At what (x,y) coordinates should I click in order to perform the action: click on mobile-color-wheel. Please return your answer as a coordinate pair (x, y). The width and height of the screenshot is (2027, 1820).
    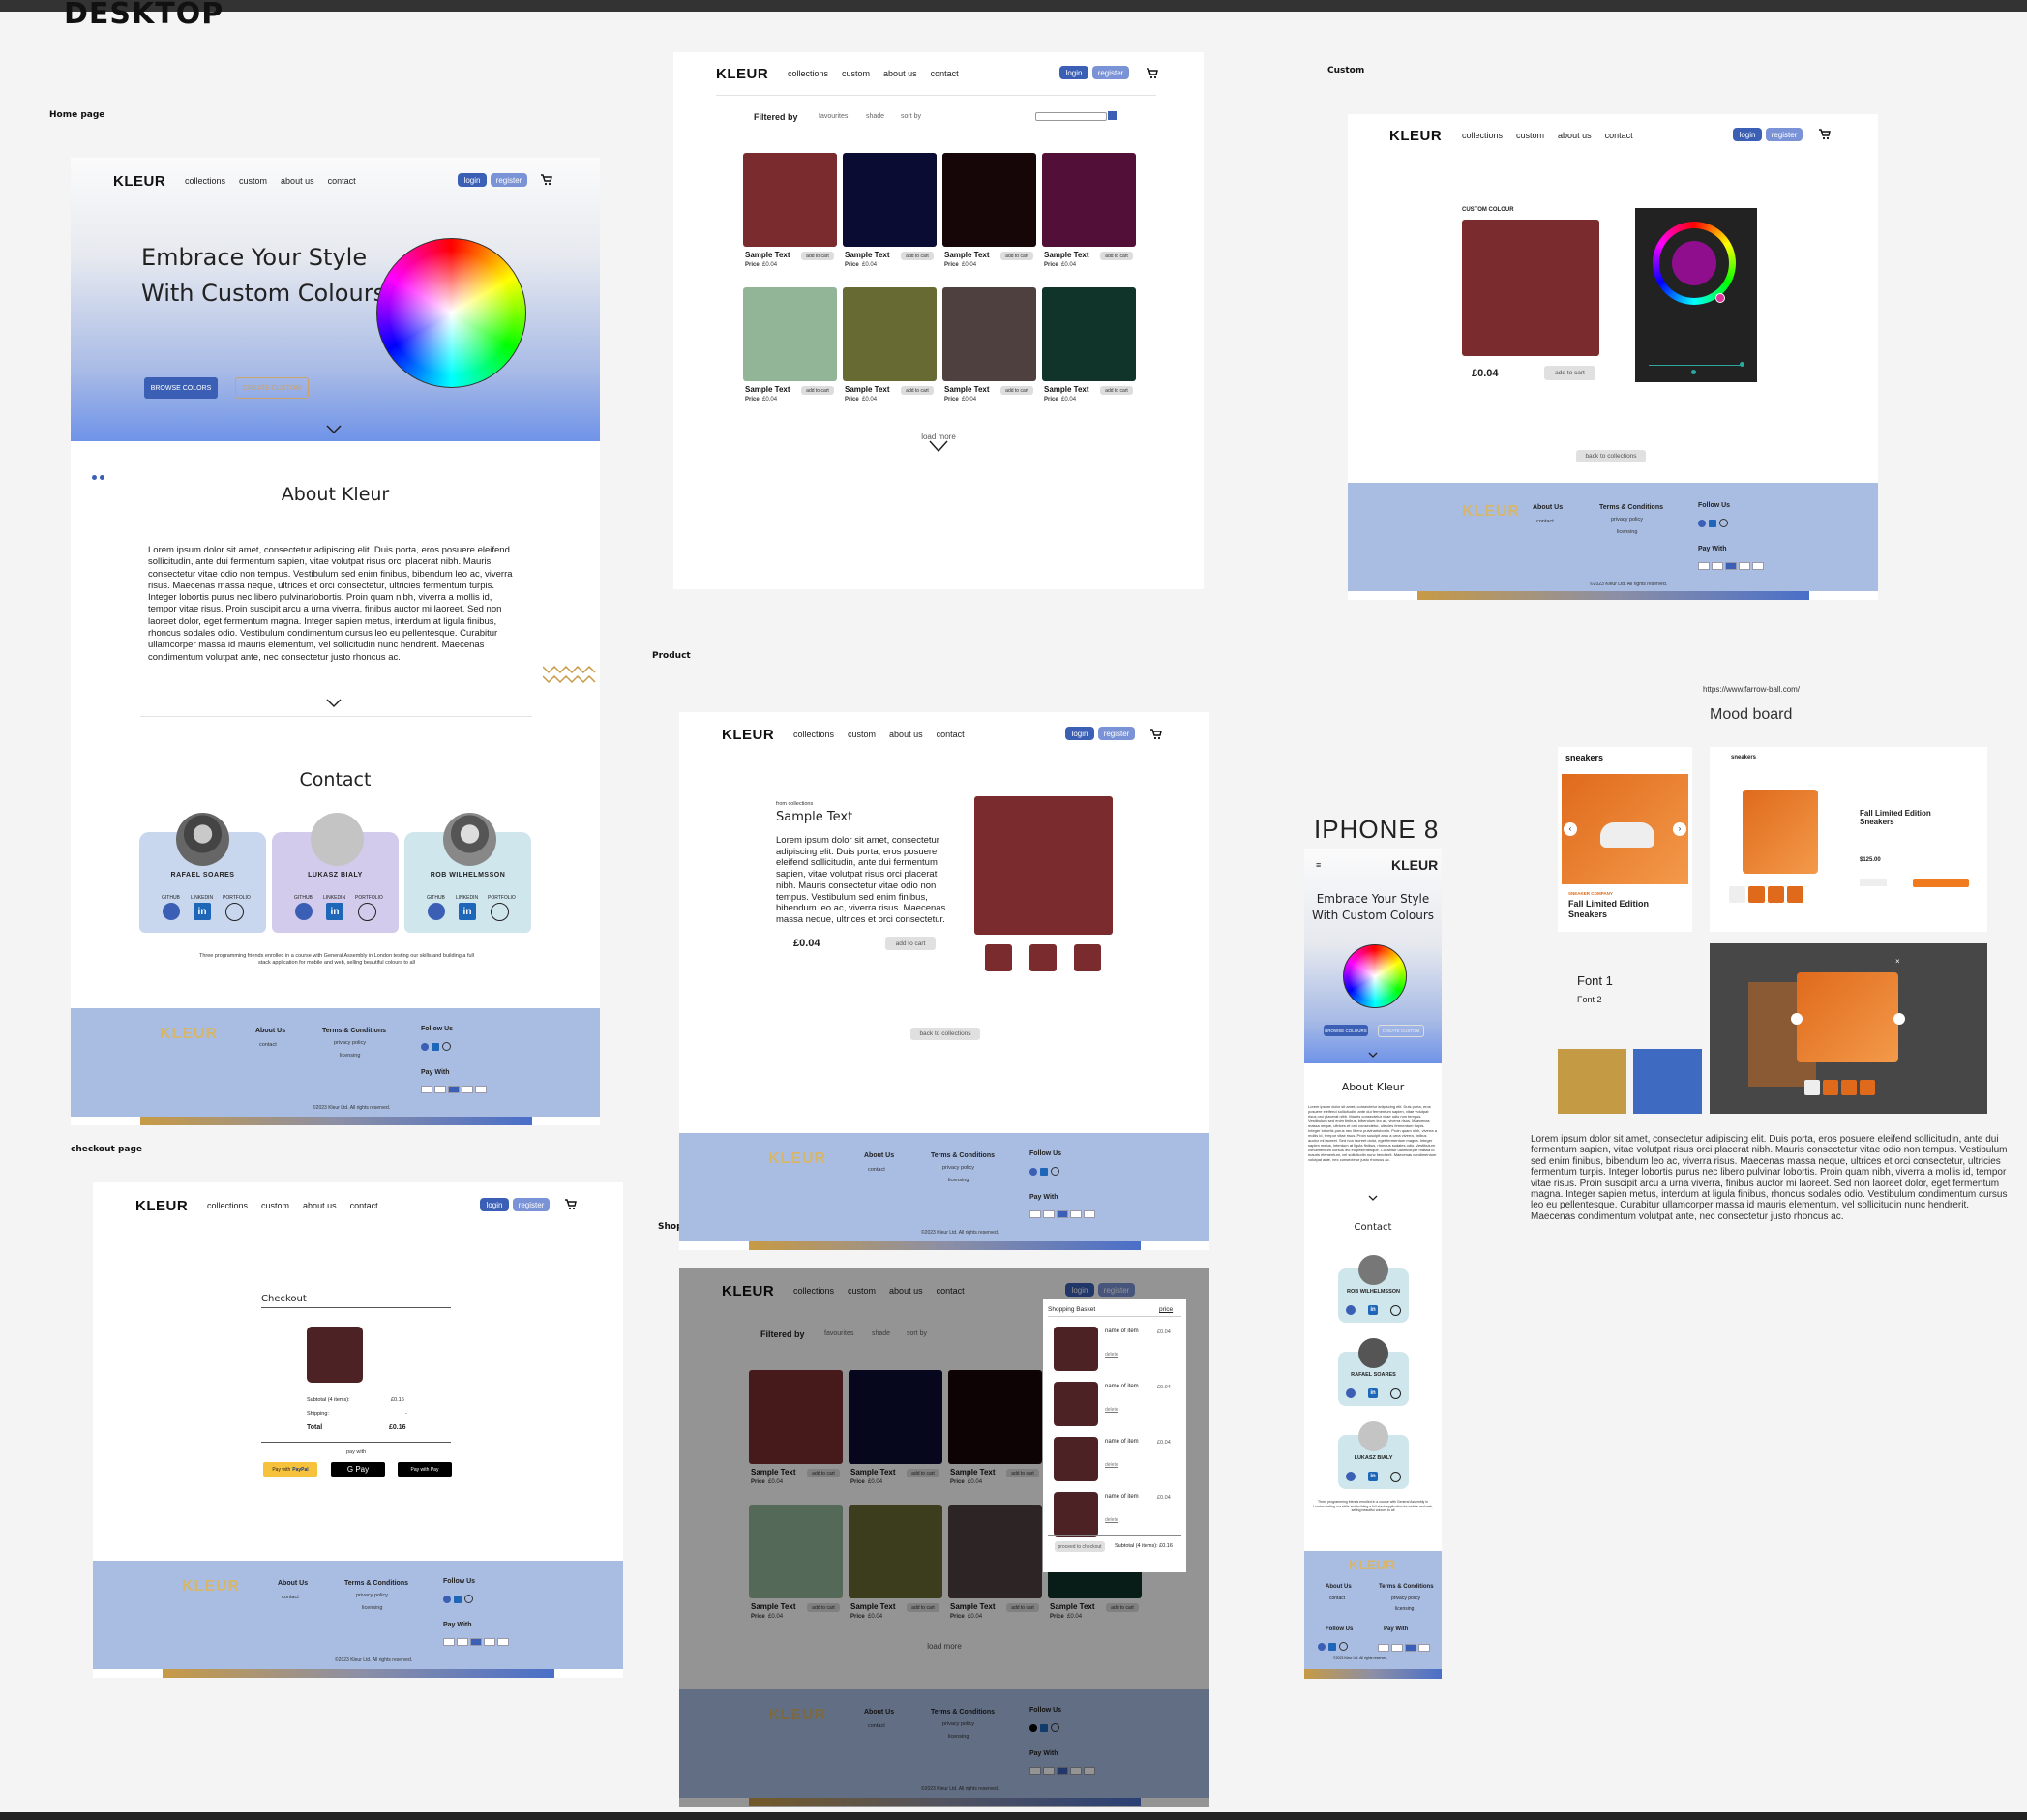
    Looking at the image, I should click on (1375, 976).